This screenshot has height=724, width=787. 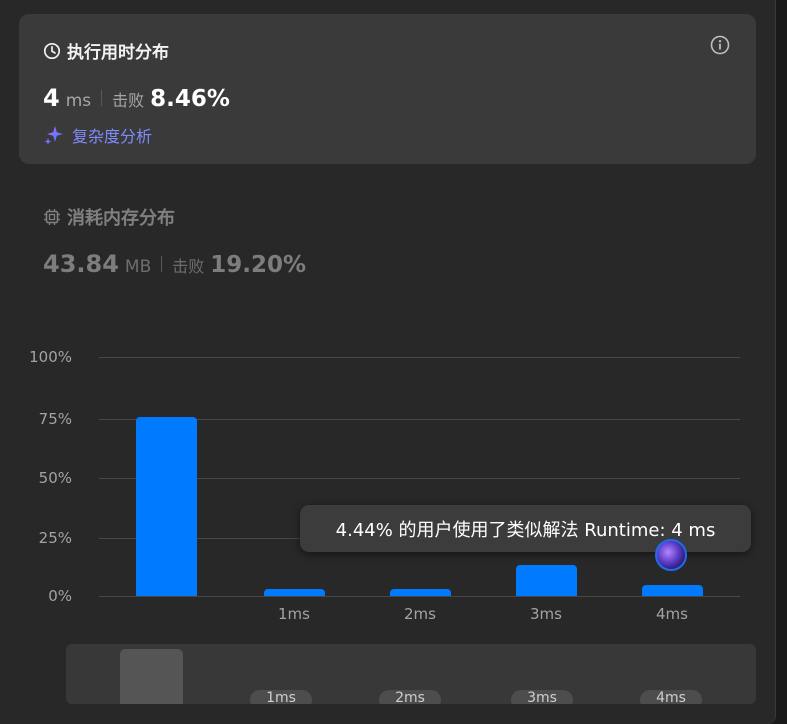 I want to click on y-tick-label: 50%, so click(x=55, y=478).